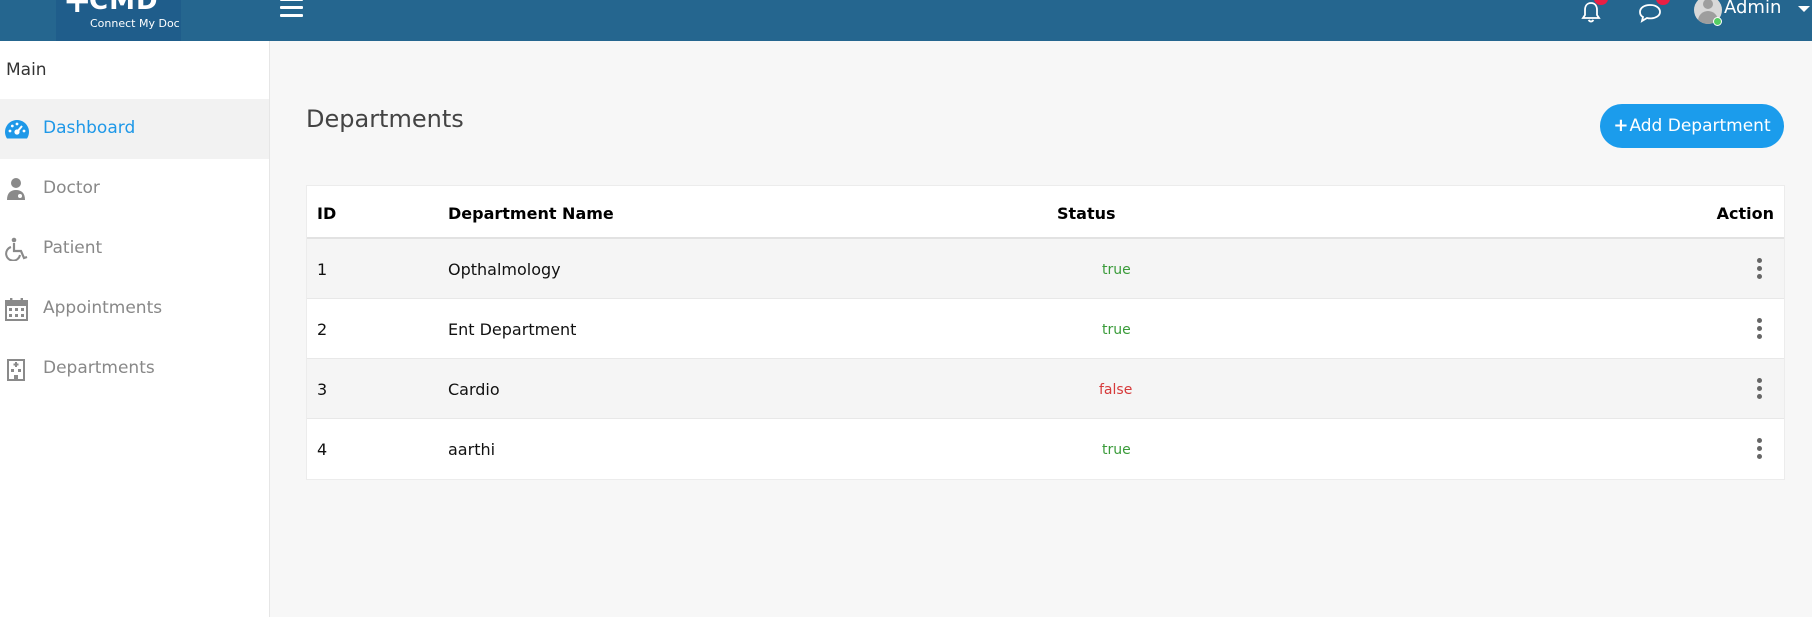 This screenshot has height=617, width=1812. What do you see at coordinates (472, 449) in the screenshot?
I see `row-department-name: aarthi` at bounding box center [472, 449].